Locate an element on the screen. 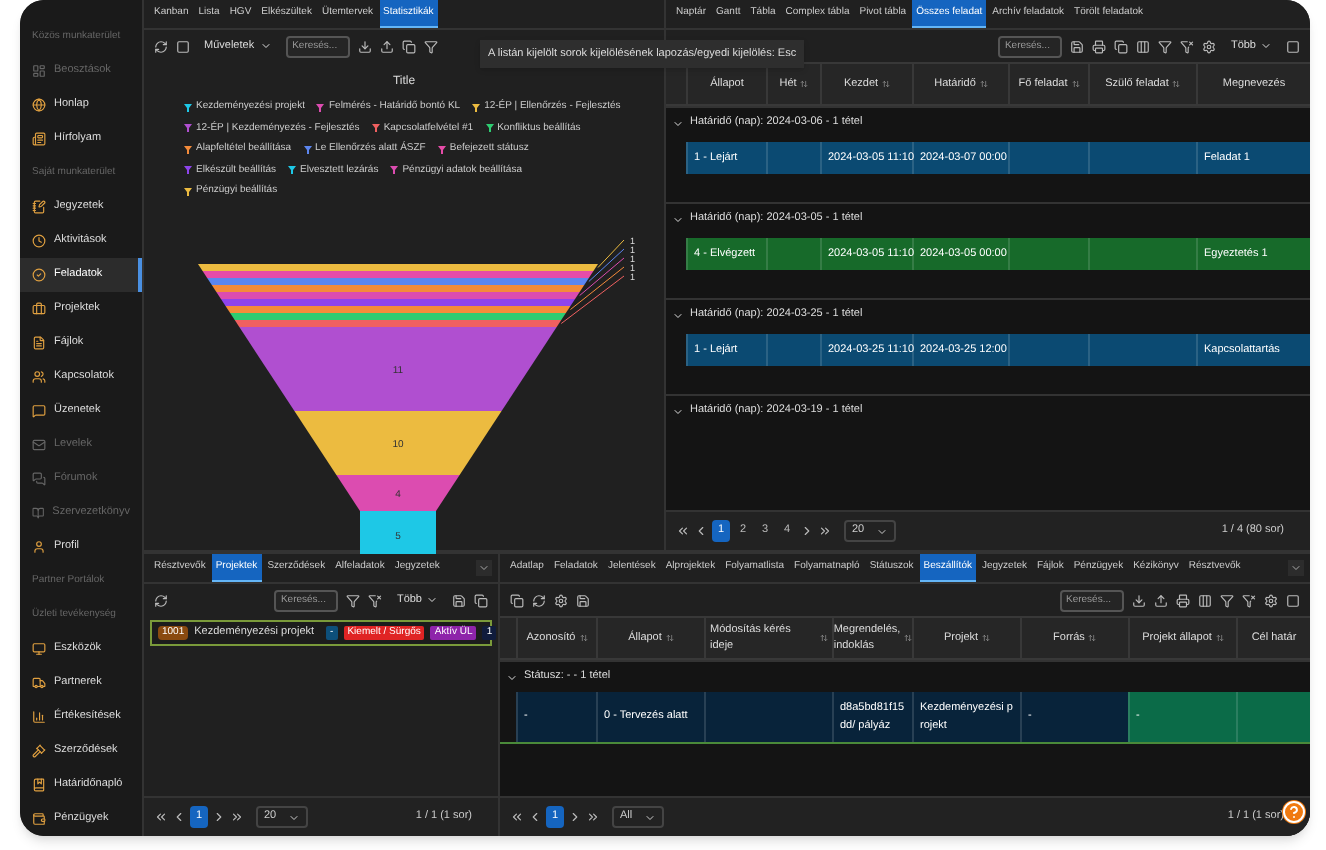 This screenshot has width=1326, height=850. book-icon is located at coordinates (38, 513).